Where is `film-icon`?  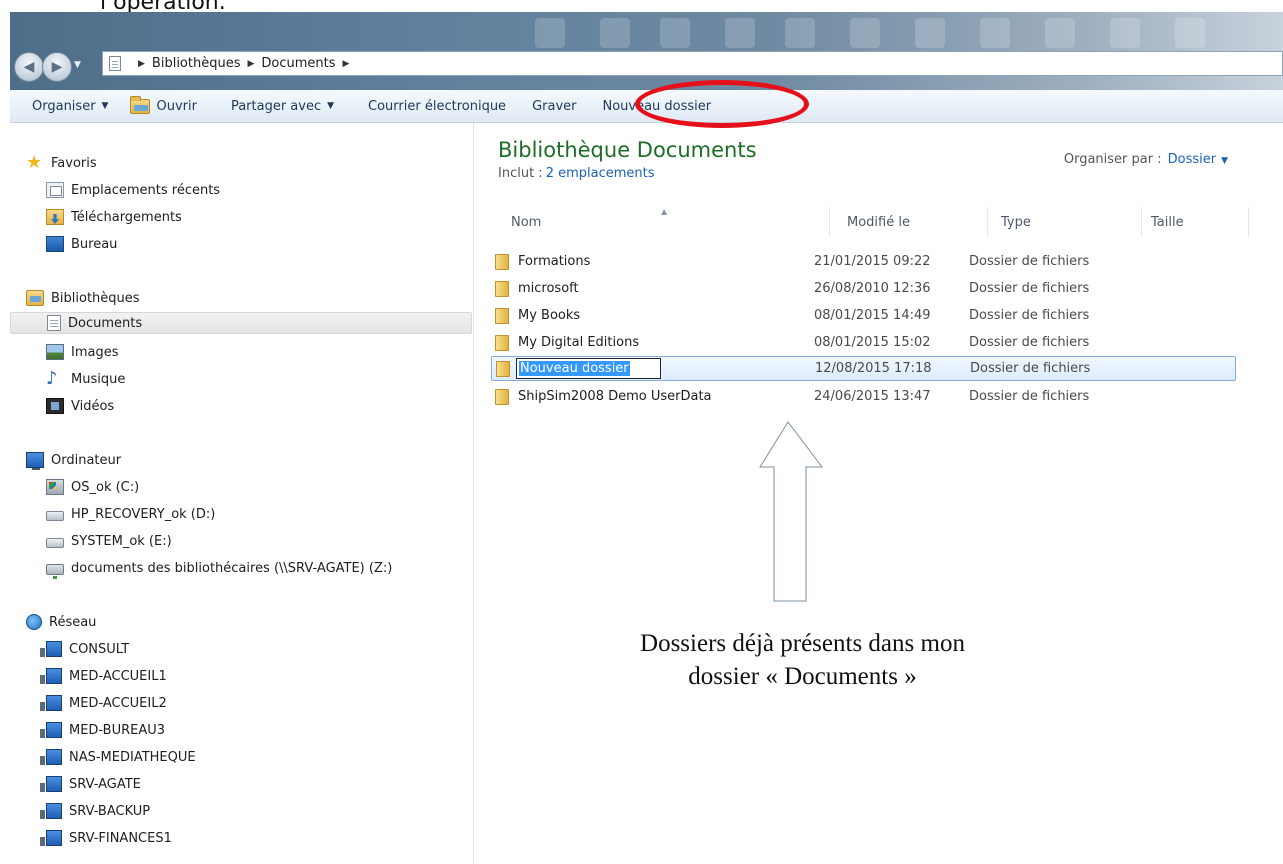
film-icon is located at coordinates (55, 406).